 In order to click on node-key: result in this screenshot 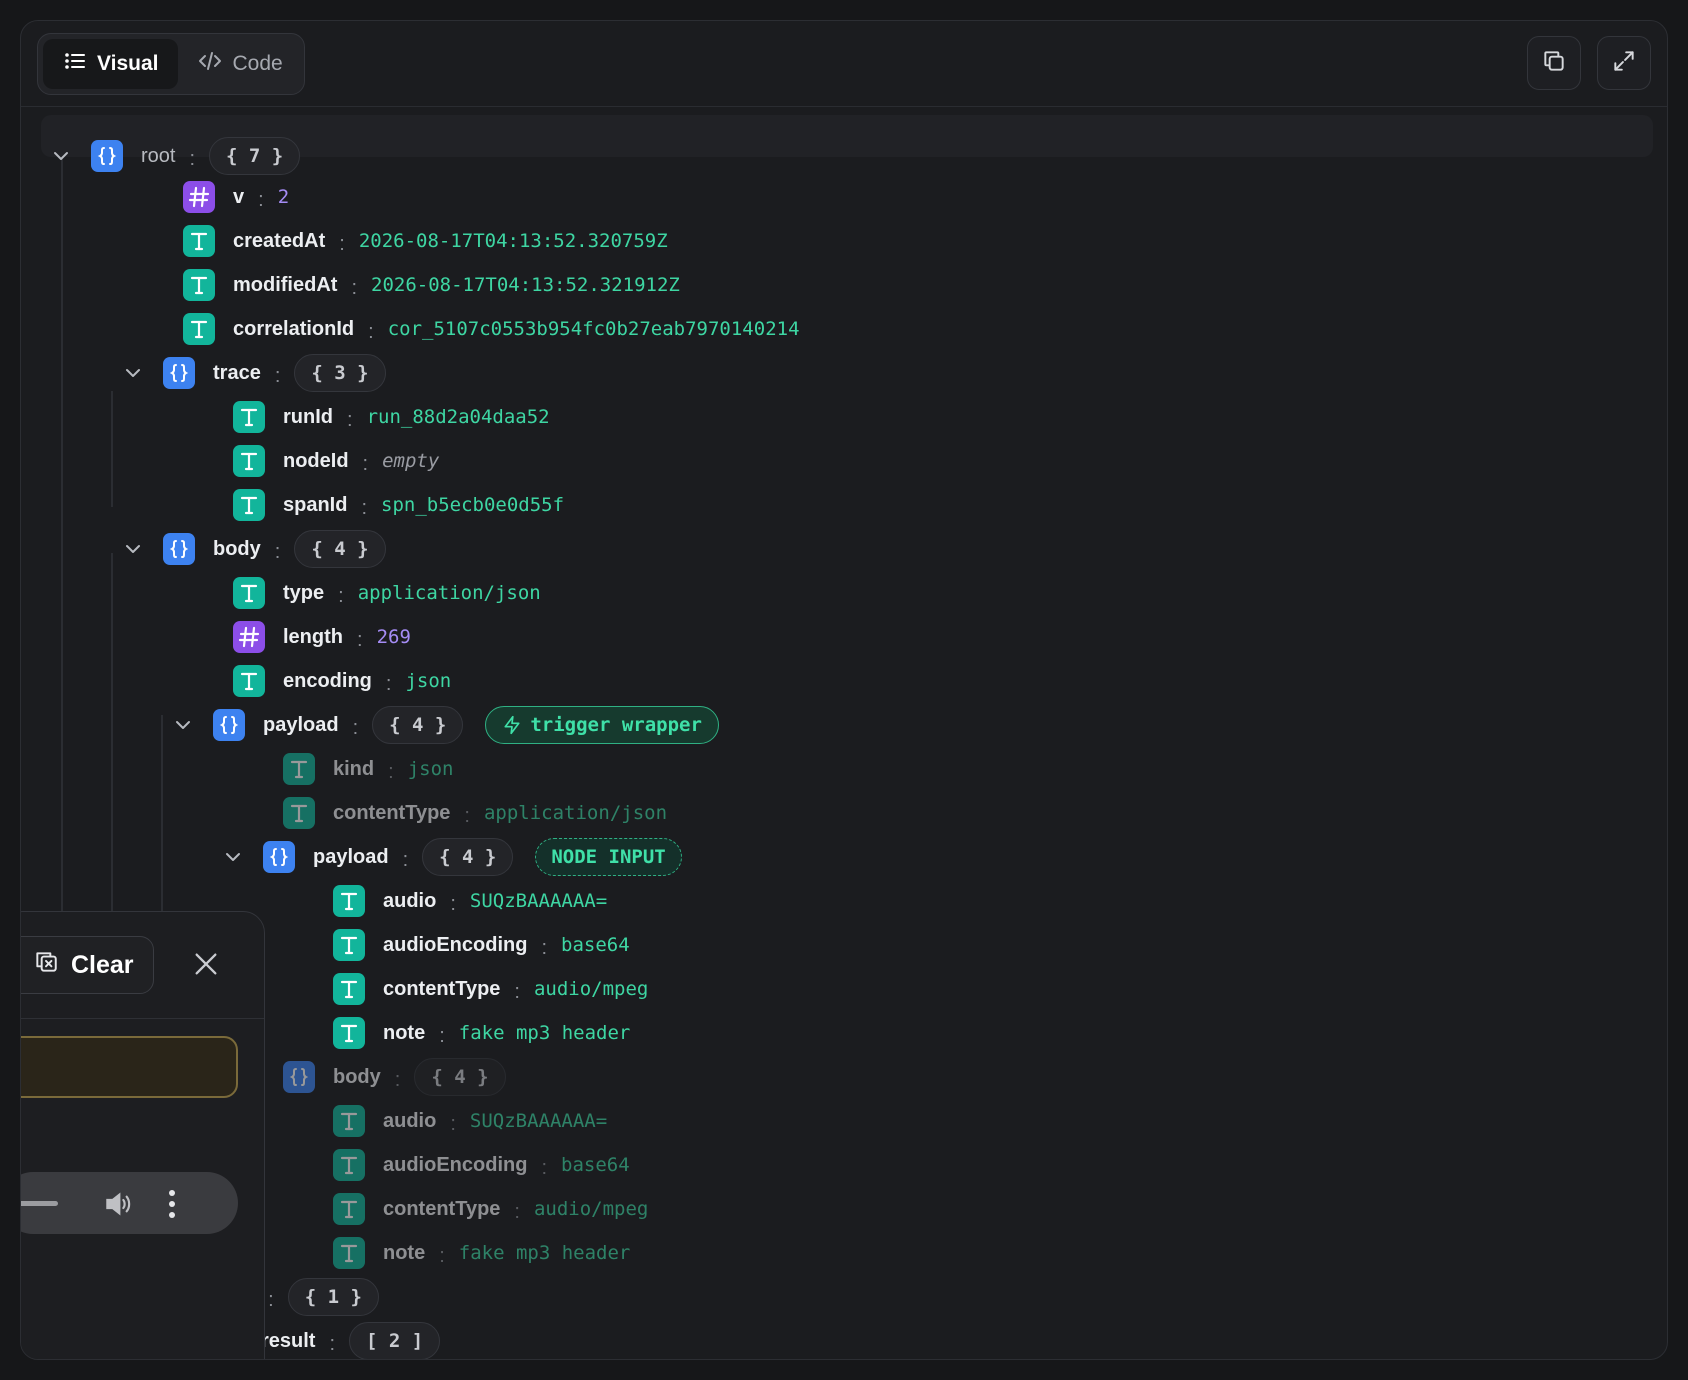, I will do `click(288, 1340)`.